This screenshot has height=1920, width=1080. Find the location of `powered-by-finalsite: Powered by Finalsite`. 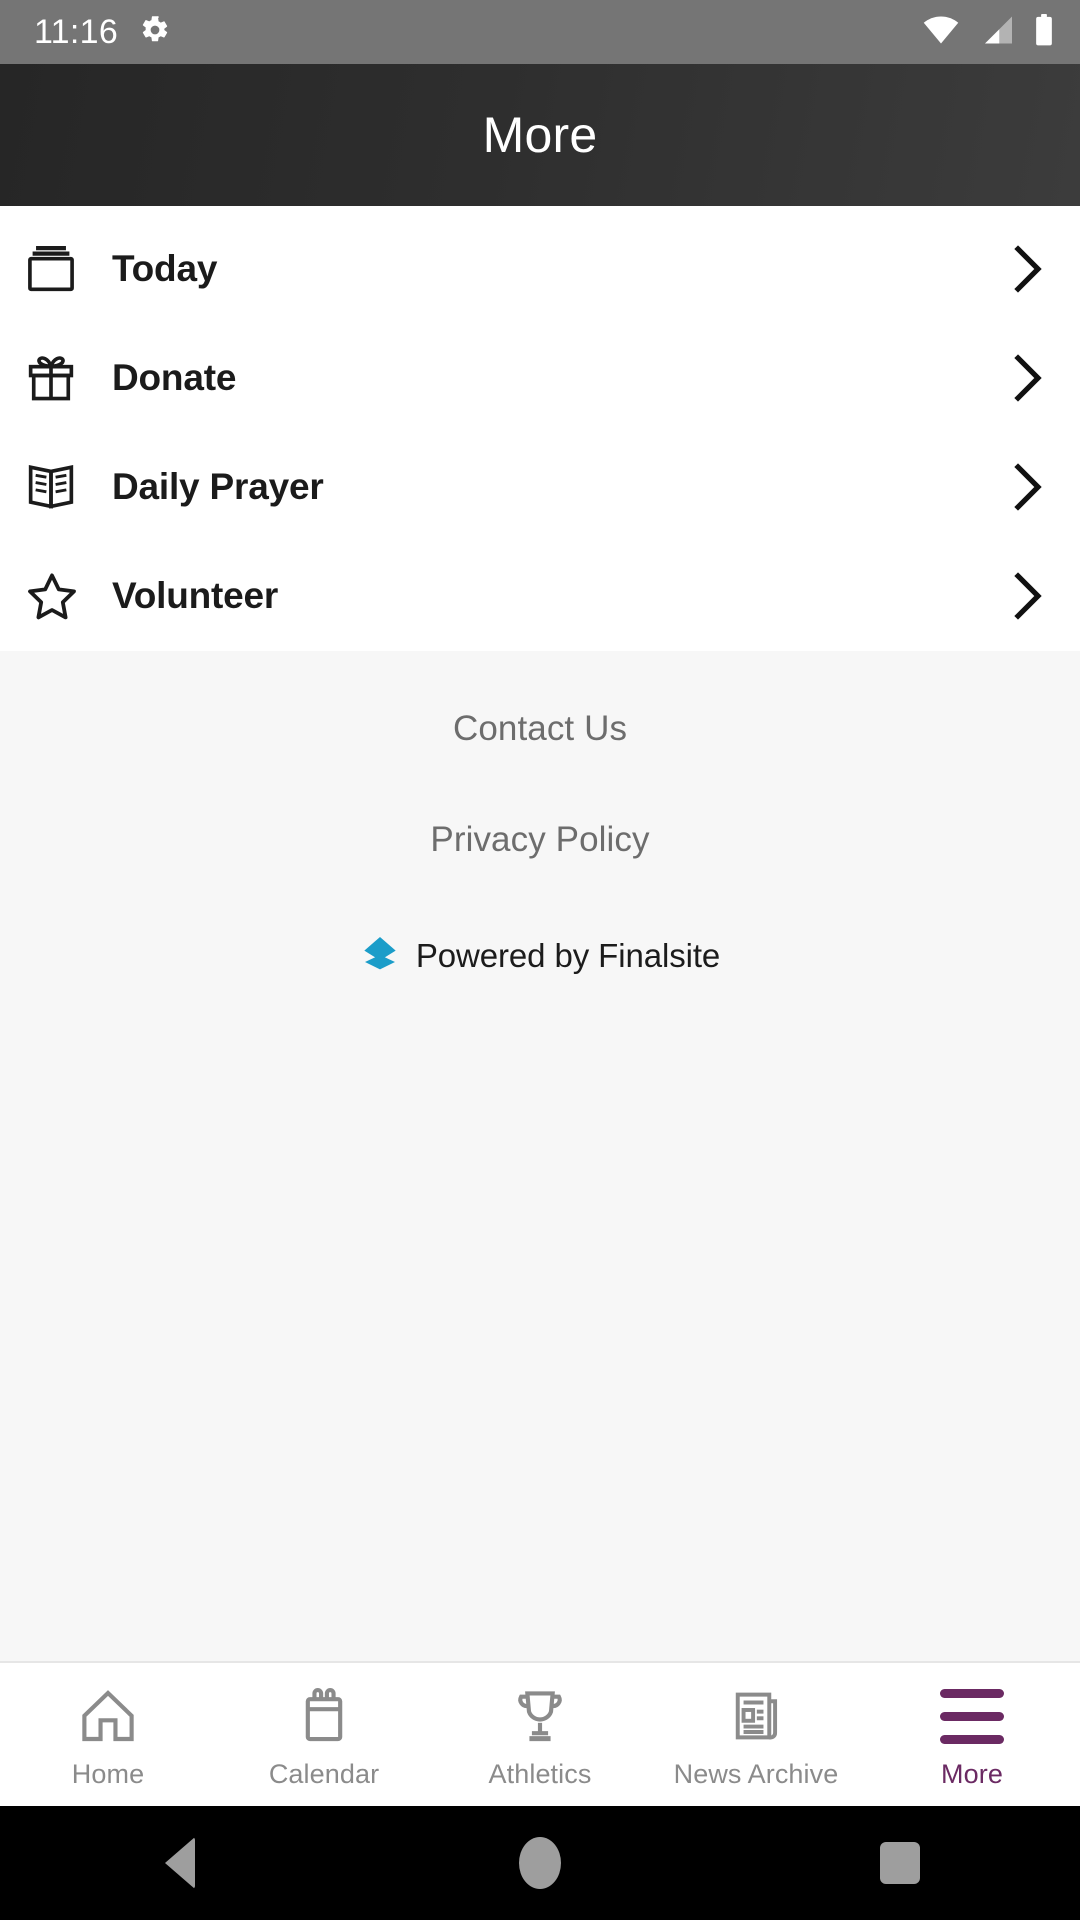

powered-by-finalsite: Powered by Finalsite is located at coordinates (540, 955).